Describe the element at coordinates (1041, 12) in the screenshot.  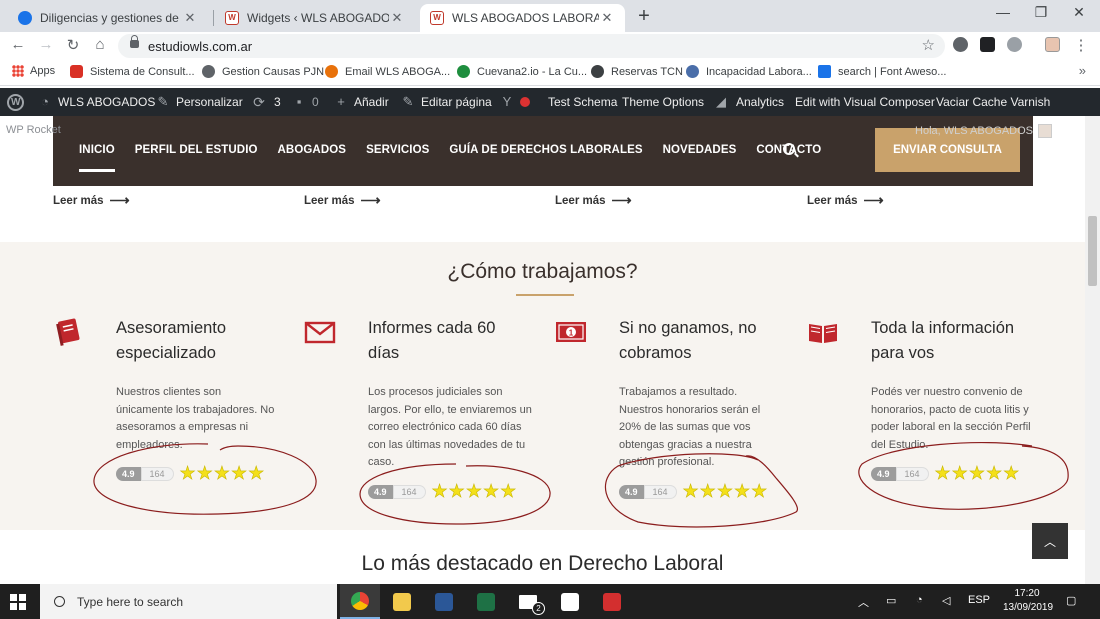
I see `maximize-button: ❐` at that location.